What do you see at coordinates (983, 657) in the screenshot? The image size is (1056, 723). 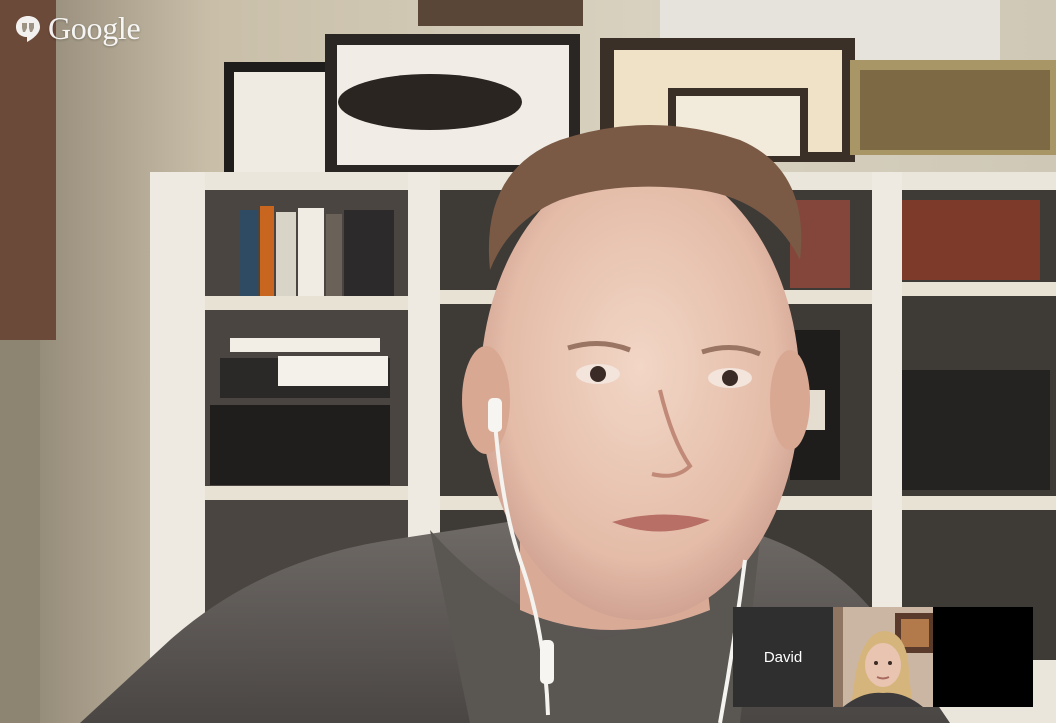 I see `empty-participant-tile` at bounding box center [983, 657].